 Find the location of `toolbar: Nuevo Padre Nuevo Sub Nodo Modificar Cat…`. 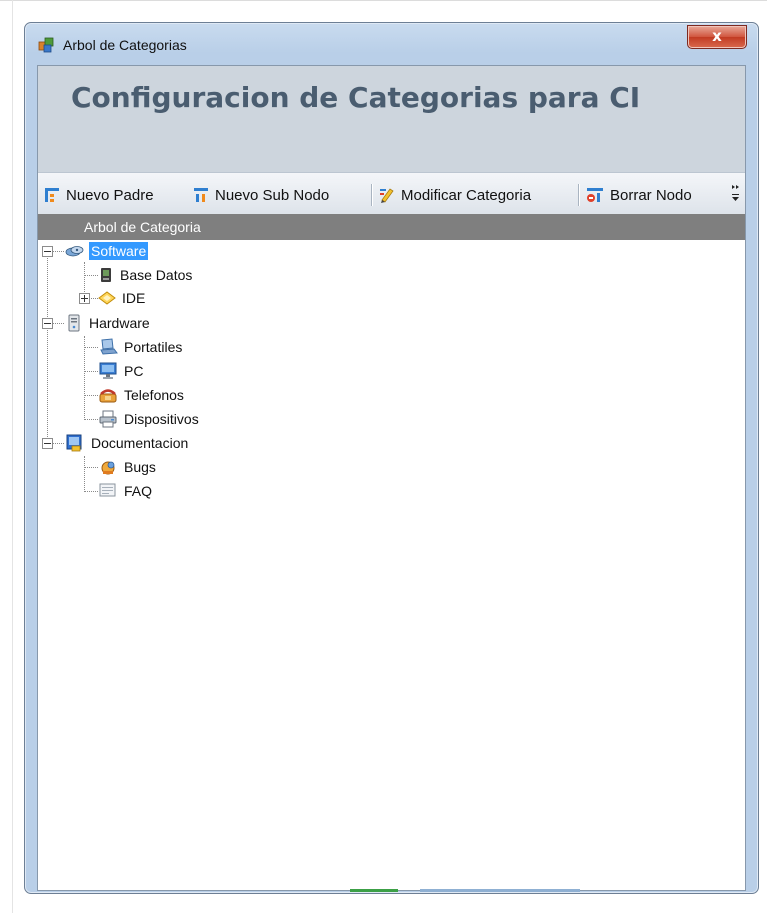

toolbar: Nuevo Padre Nuevo Sub Nodo Modificar Cat… is located at coordinates (391, 193).